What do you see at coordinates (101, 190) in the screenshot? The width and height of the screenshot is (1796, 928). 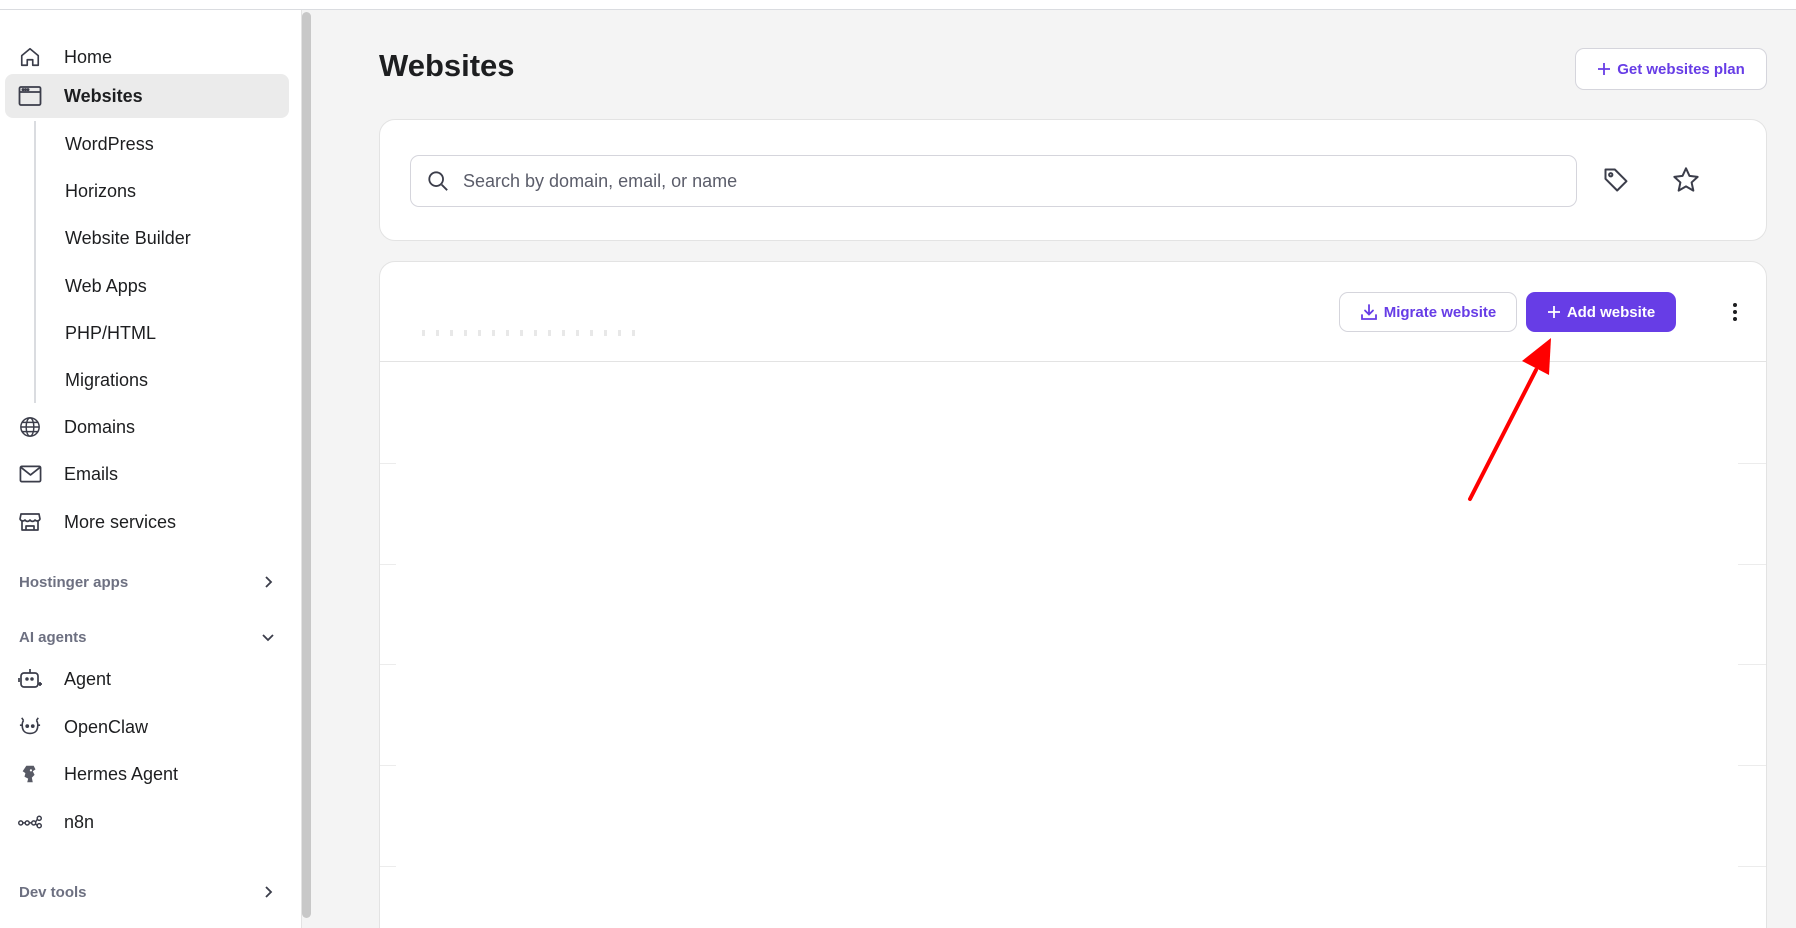 I see `sidebar-subitem-label: Horizons` at bounding box center [101, 190].